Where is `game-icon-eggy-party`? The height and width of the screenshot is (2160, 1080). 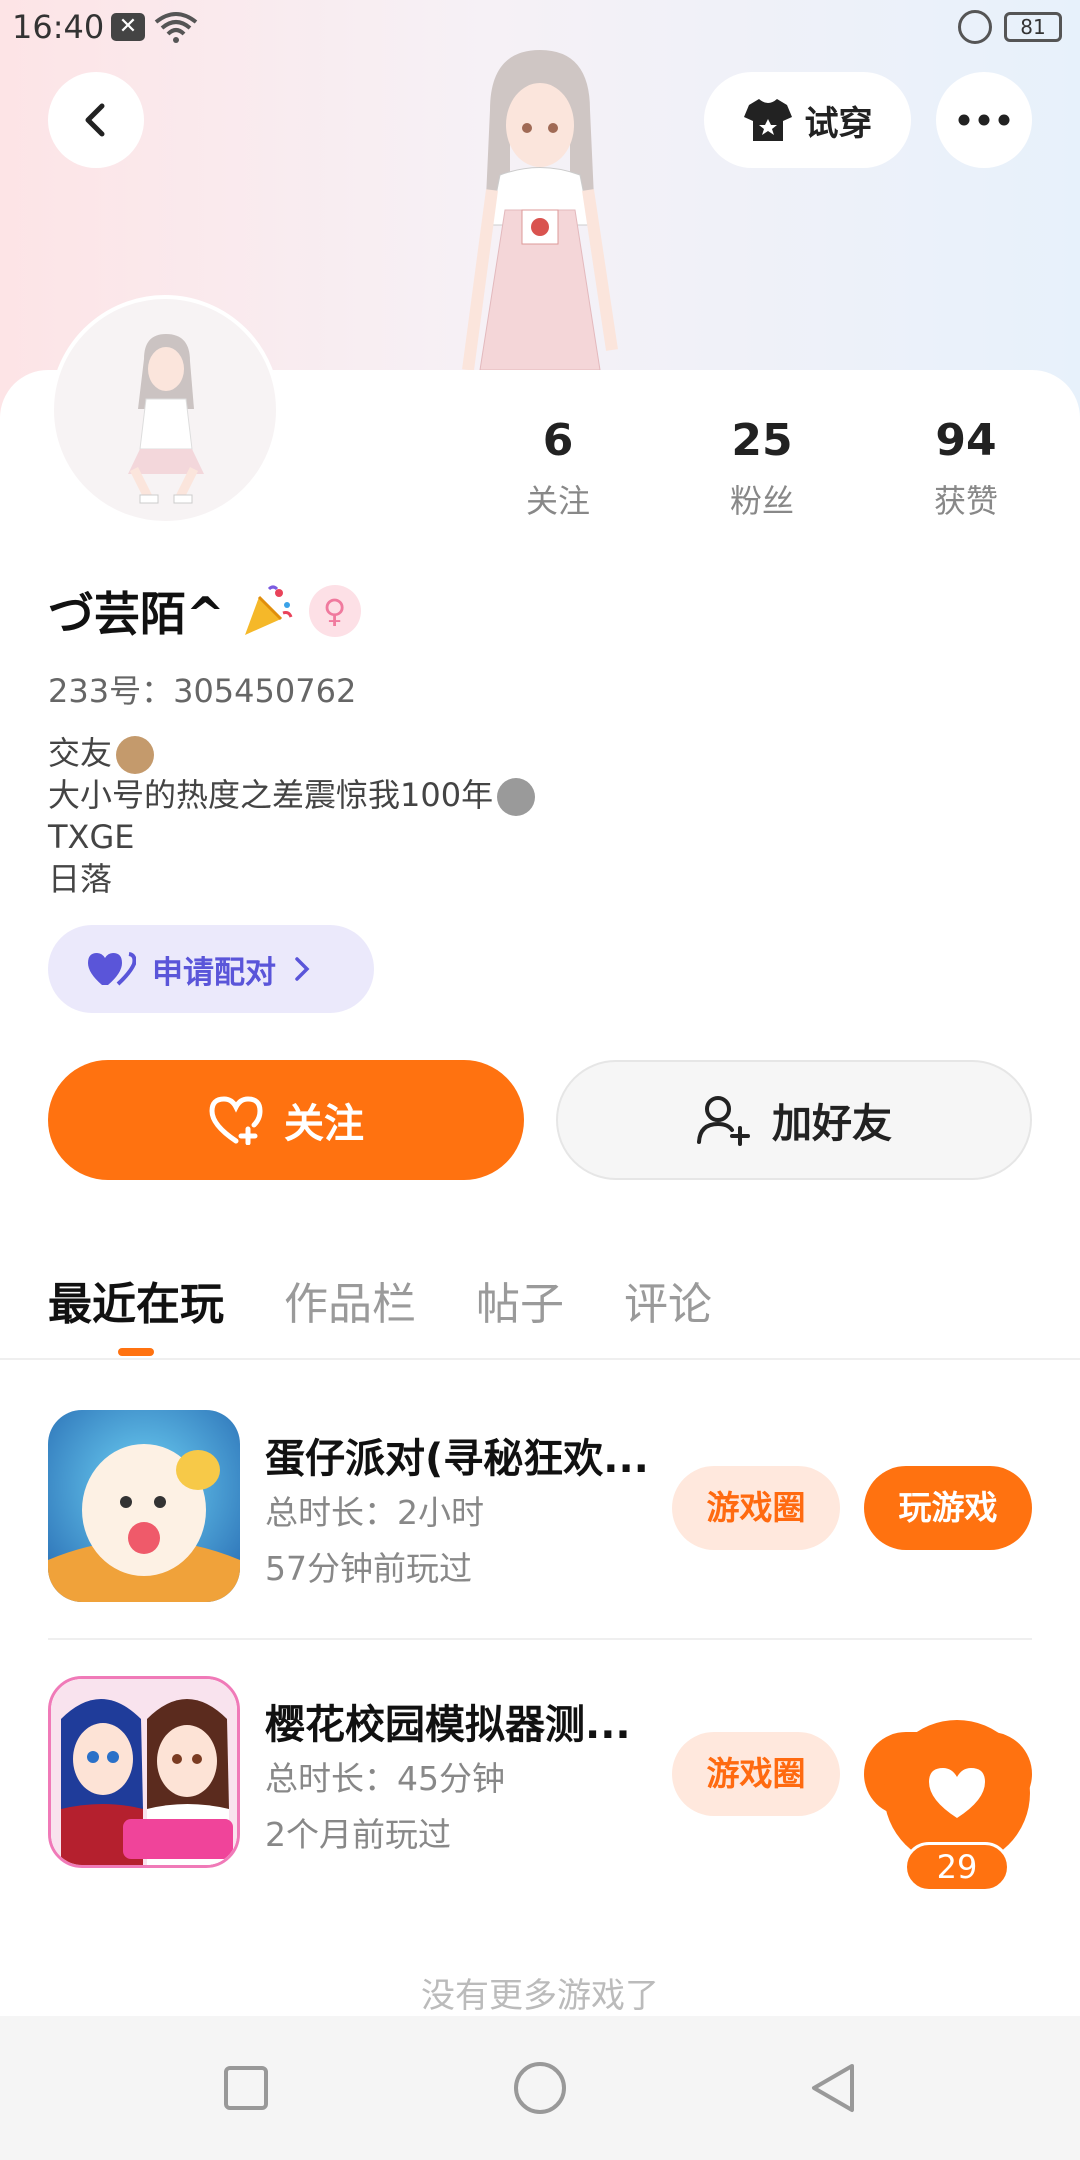
game-icon-eggy-party is located at coordinates (144, 1506).